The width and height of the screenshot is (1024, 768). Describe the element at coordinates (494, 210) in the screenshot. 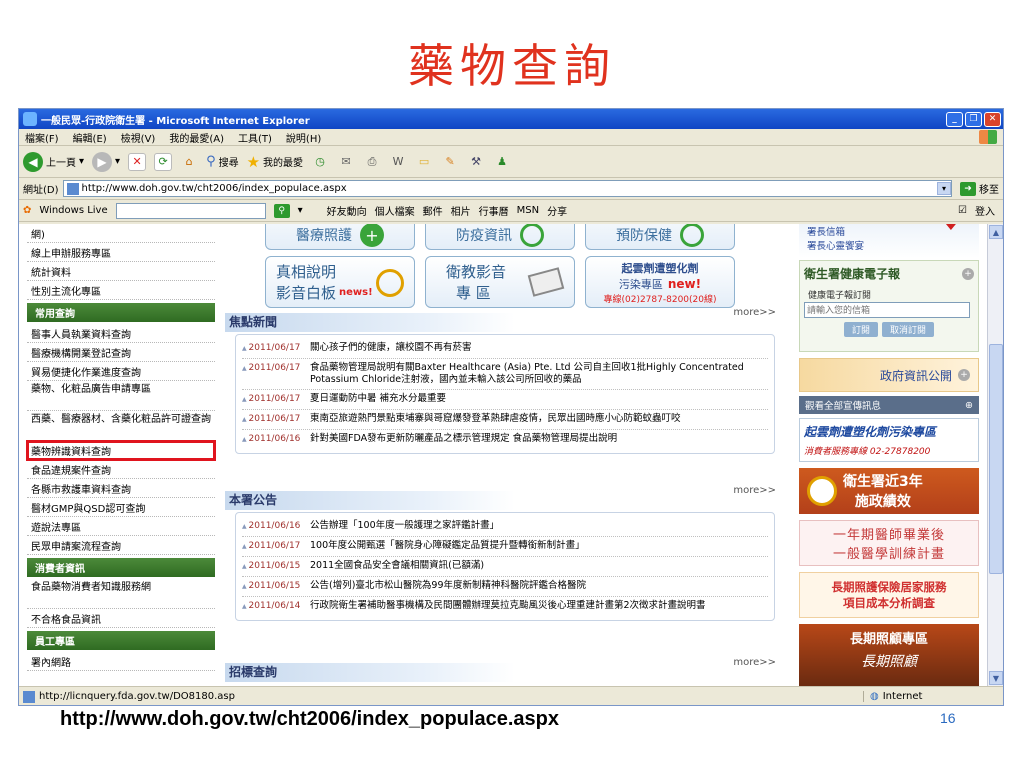

I see `live-link-calendar: 行事曆` at that location.